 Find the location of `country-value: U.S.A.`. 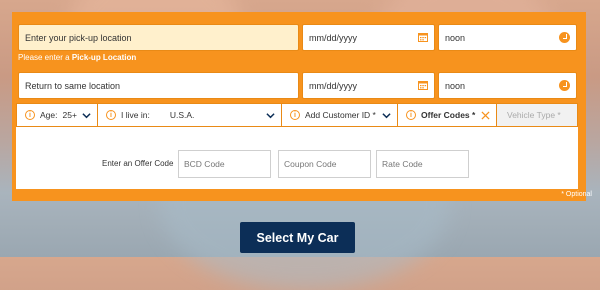

country-value: U.S.A. is located at coordinates (182, 115).